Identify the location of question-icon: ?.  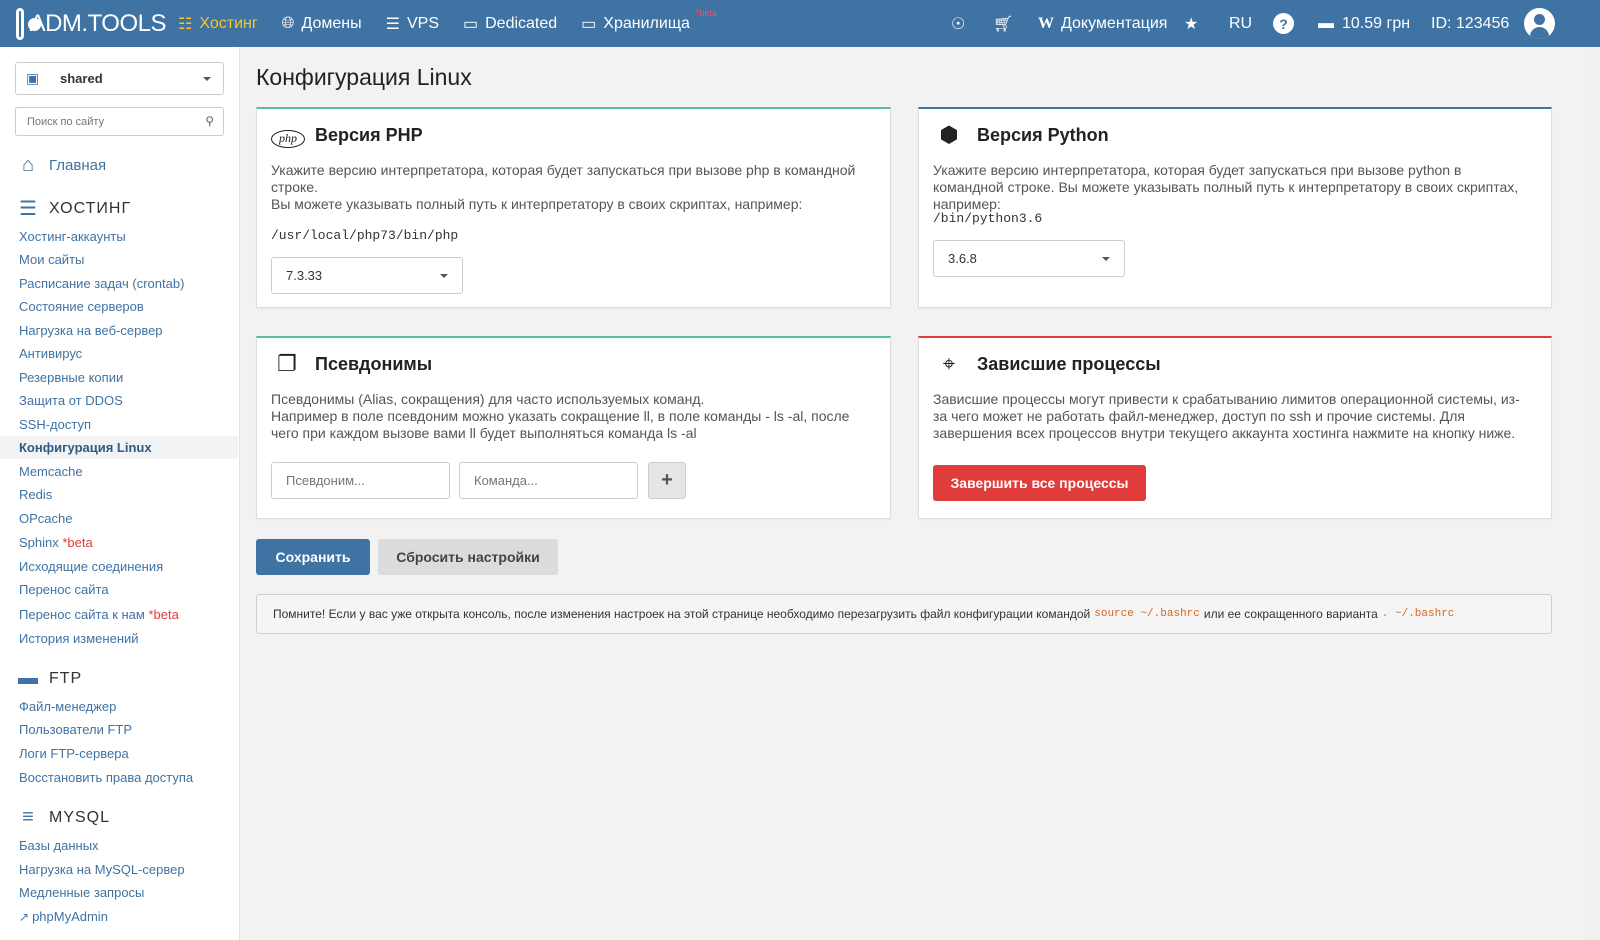
(1283, 23).